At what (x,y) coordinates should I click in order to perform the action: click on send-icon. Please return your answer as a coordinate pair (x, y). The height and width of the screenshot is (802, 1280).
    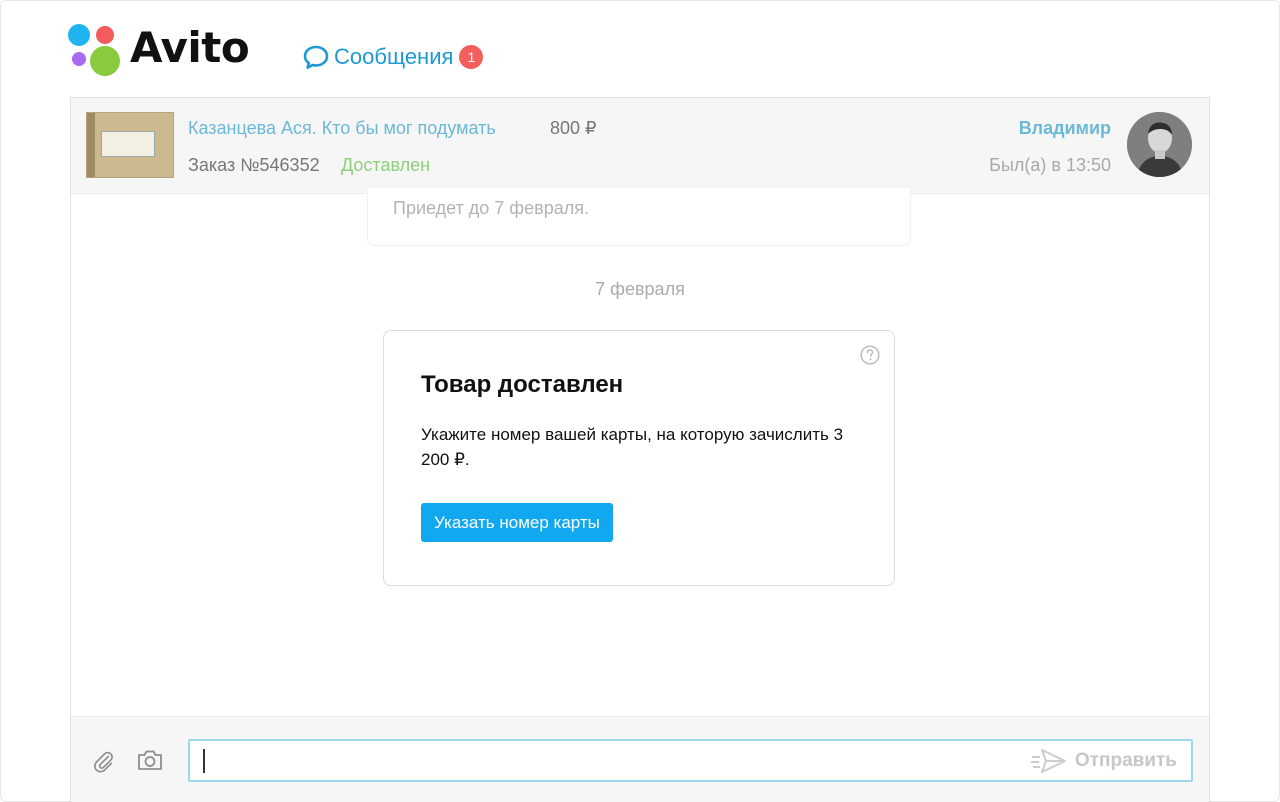
    Looking at the image, I should click on (1048, 761).